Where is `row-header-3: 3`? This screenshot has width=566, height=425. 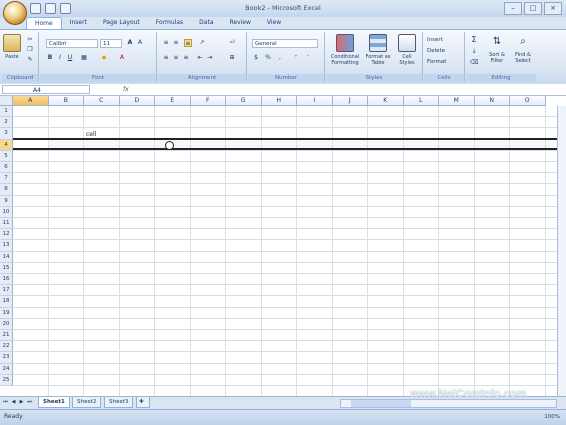 row-header-3: 3 is located at coordinates (6, 134).